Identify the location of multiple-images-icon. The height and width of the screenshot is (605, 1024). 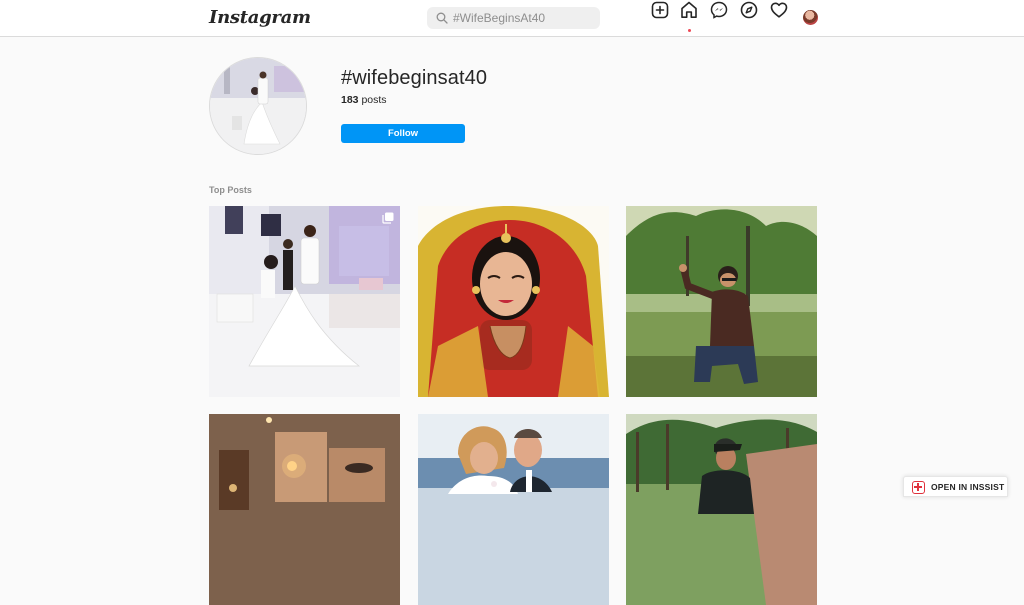
(388, 218).